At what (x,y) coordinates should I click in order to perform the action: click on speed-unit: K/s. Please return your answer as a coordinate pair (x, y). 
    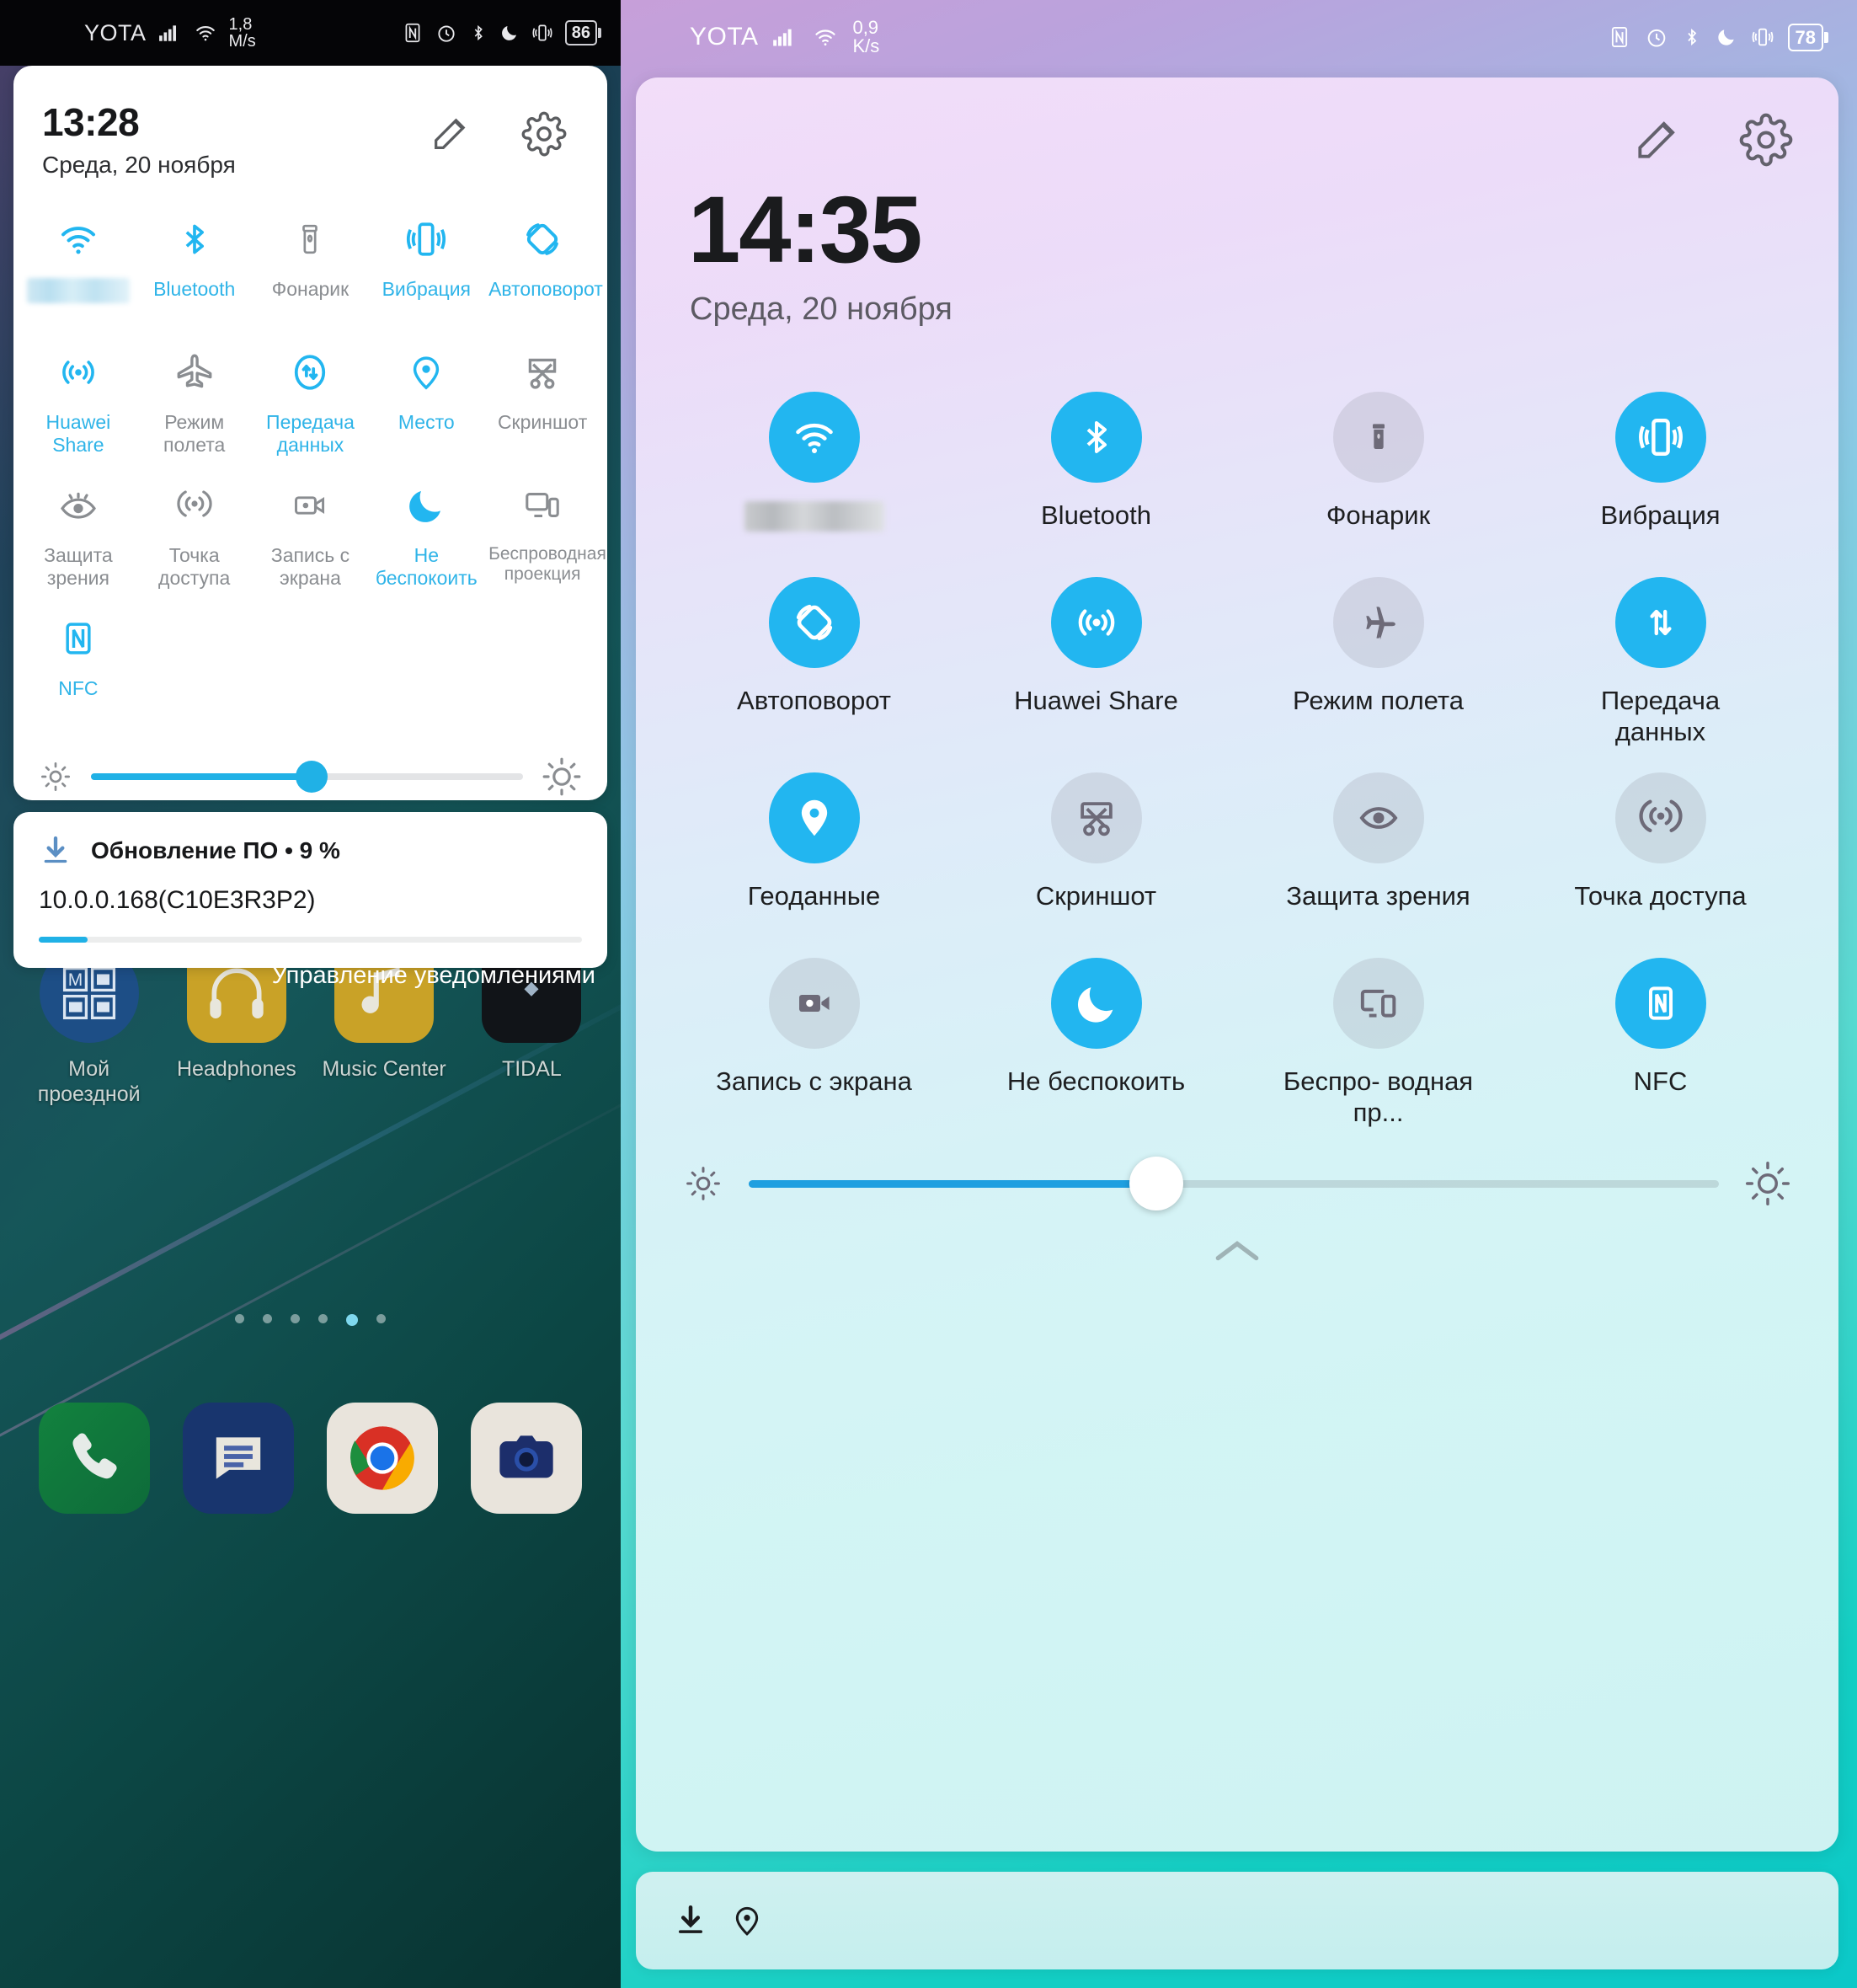
    Looking at the image, I should click on (866, 46).